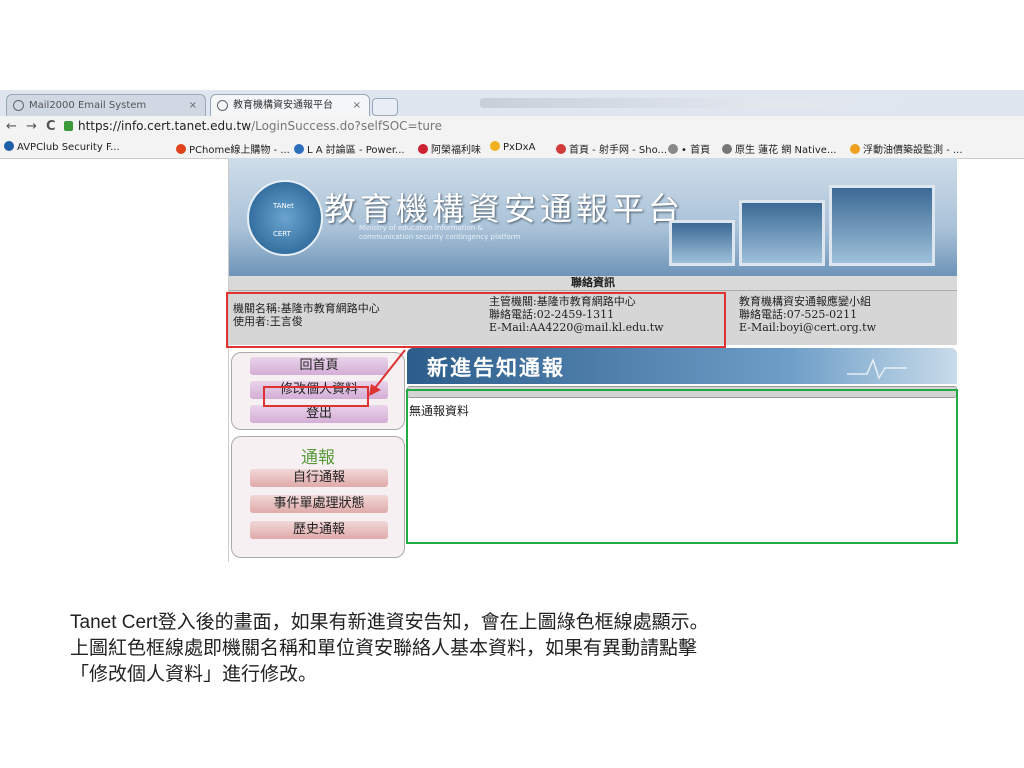 The width and height of the screenshot is (1024, 768). What do you see at coordinates (389, 622) in the screenshot?
I see `caption-line: Tanet Cert登入後的畫面，如果有新進資安告知，會在上圖綠色框線處顯示。` at bounding box center [389, 622].